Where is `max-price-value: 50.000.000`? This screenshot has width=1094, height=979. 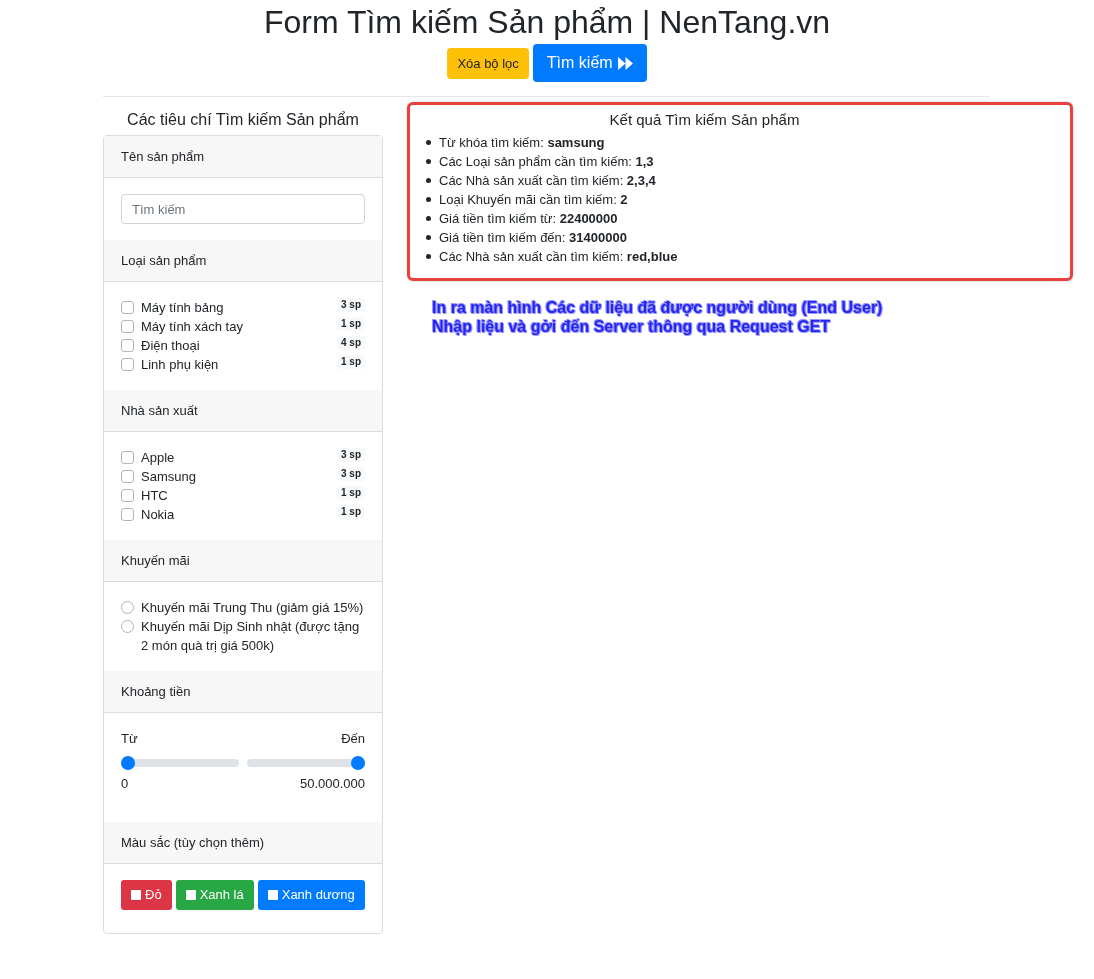
max-price-value: 50.000.000 is located at coordinates (332, 784).